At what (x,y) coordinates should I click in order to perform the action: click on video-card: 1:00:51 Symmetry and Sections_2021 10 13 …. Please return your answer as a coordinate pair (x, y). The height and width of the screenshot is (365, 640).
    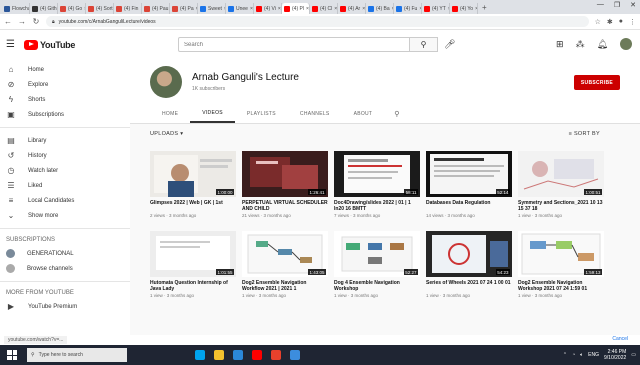
    Looking at the image, I should click on (561, 184).